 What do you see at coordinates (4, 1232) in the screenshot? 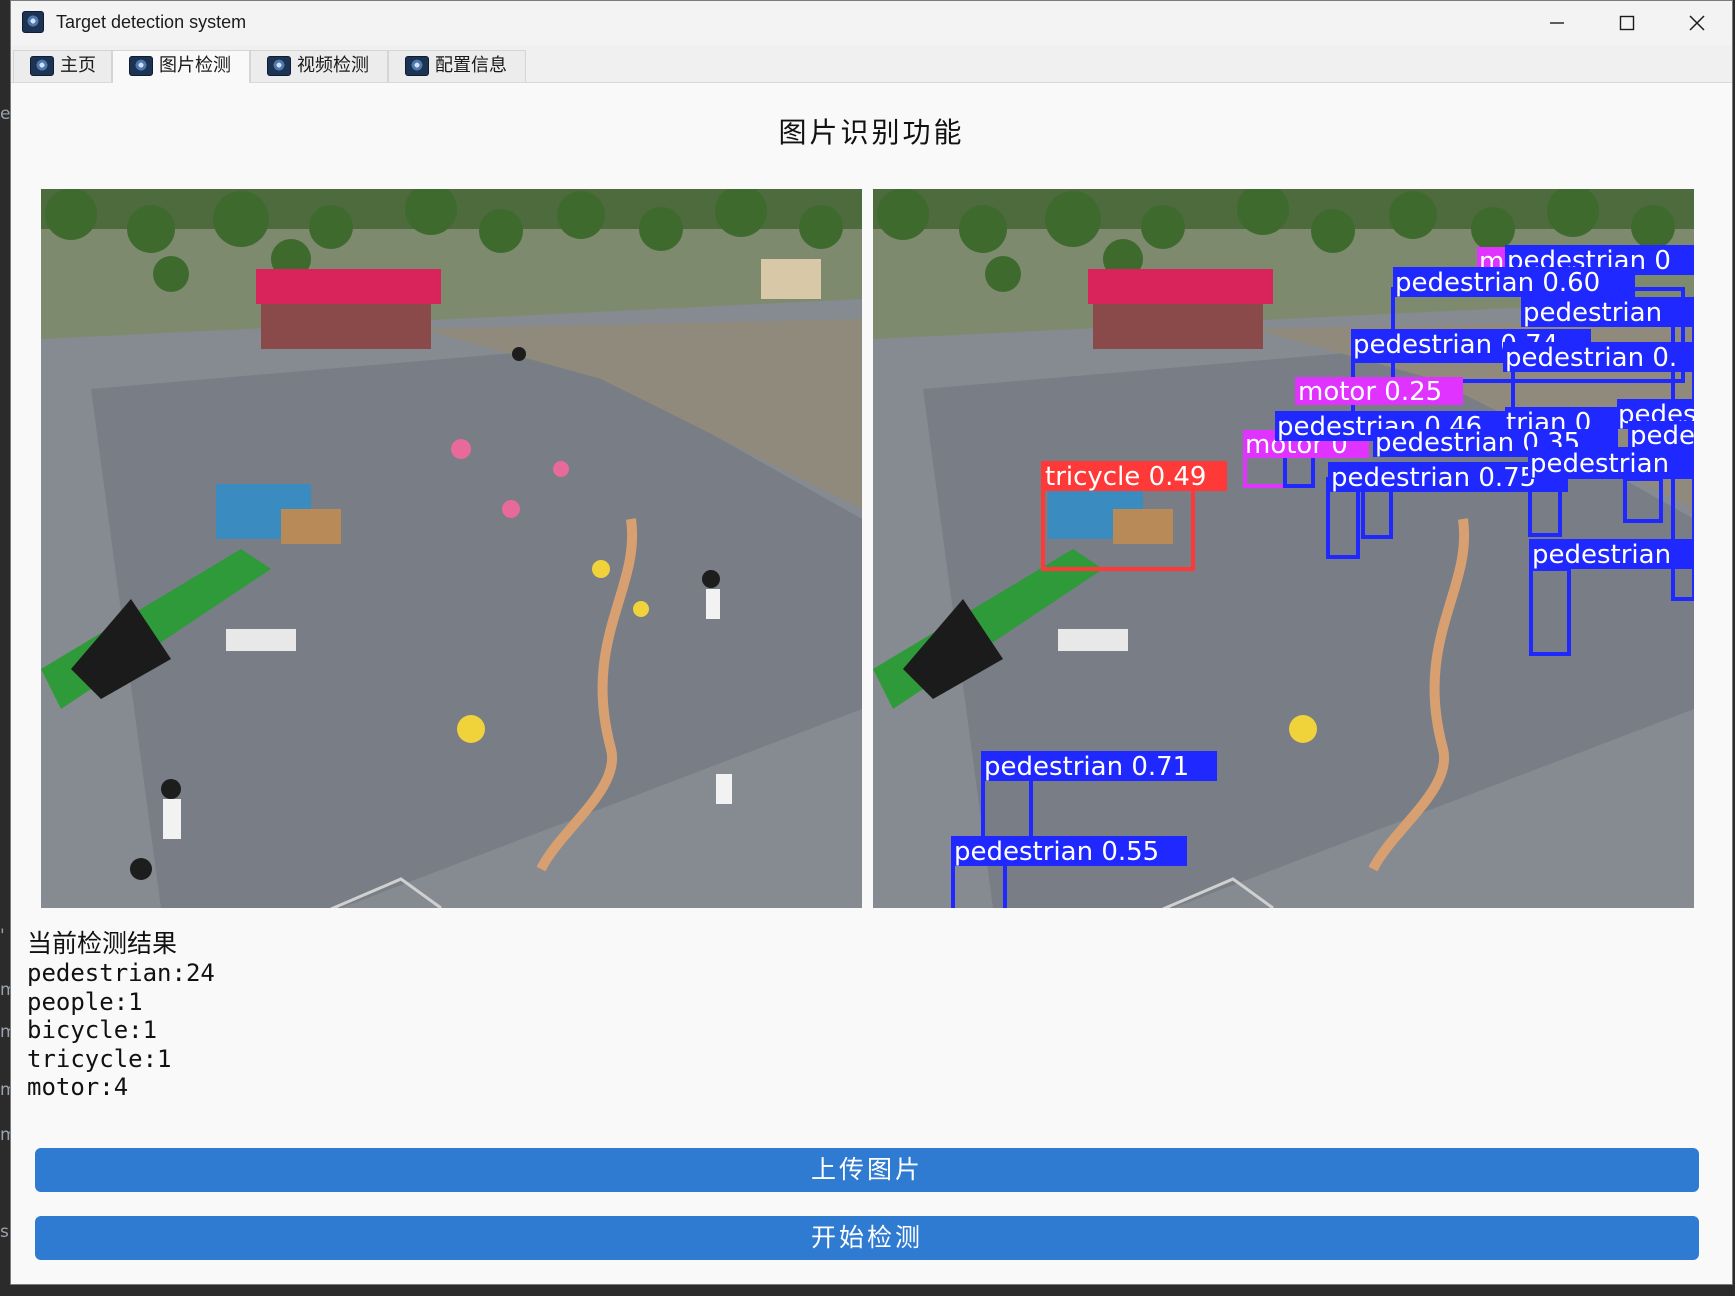
I see `background-window-text: s` at bounding box center [4, 1232].